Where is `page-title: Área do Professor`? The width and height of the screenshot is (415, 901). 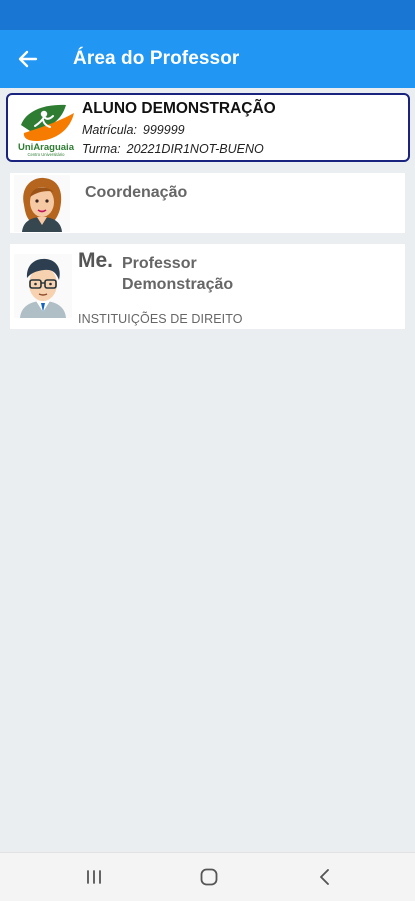 page-title: Área do Professor is located at coordinates (156, 58).